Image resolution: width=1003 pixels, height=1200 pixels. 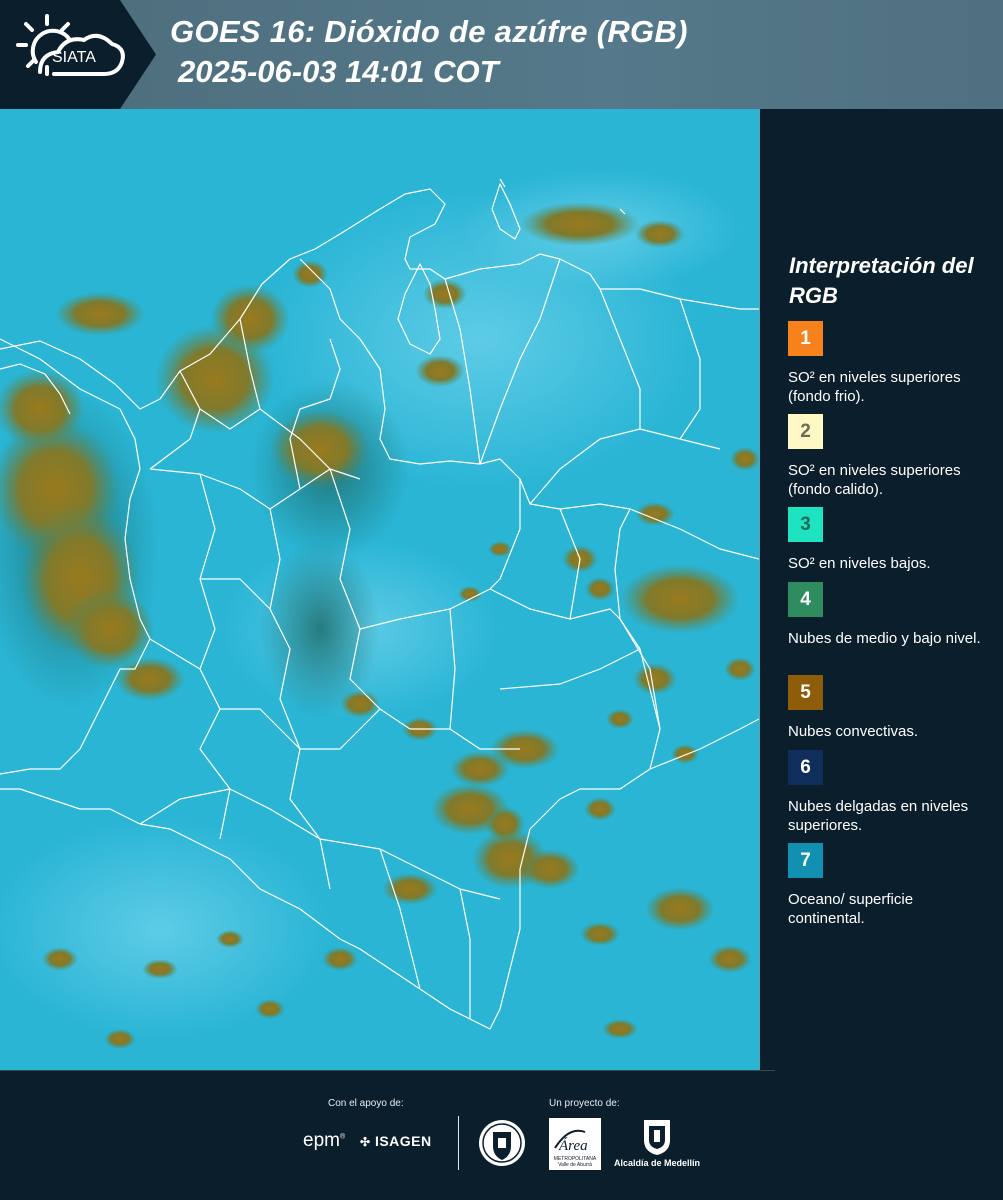 I want to click on legend-label-4: Nubes de medio y bajo nivel., so click(x=884, y=638).